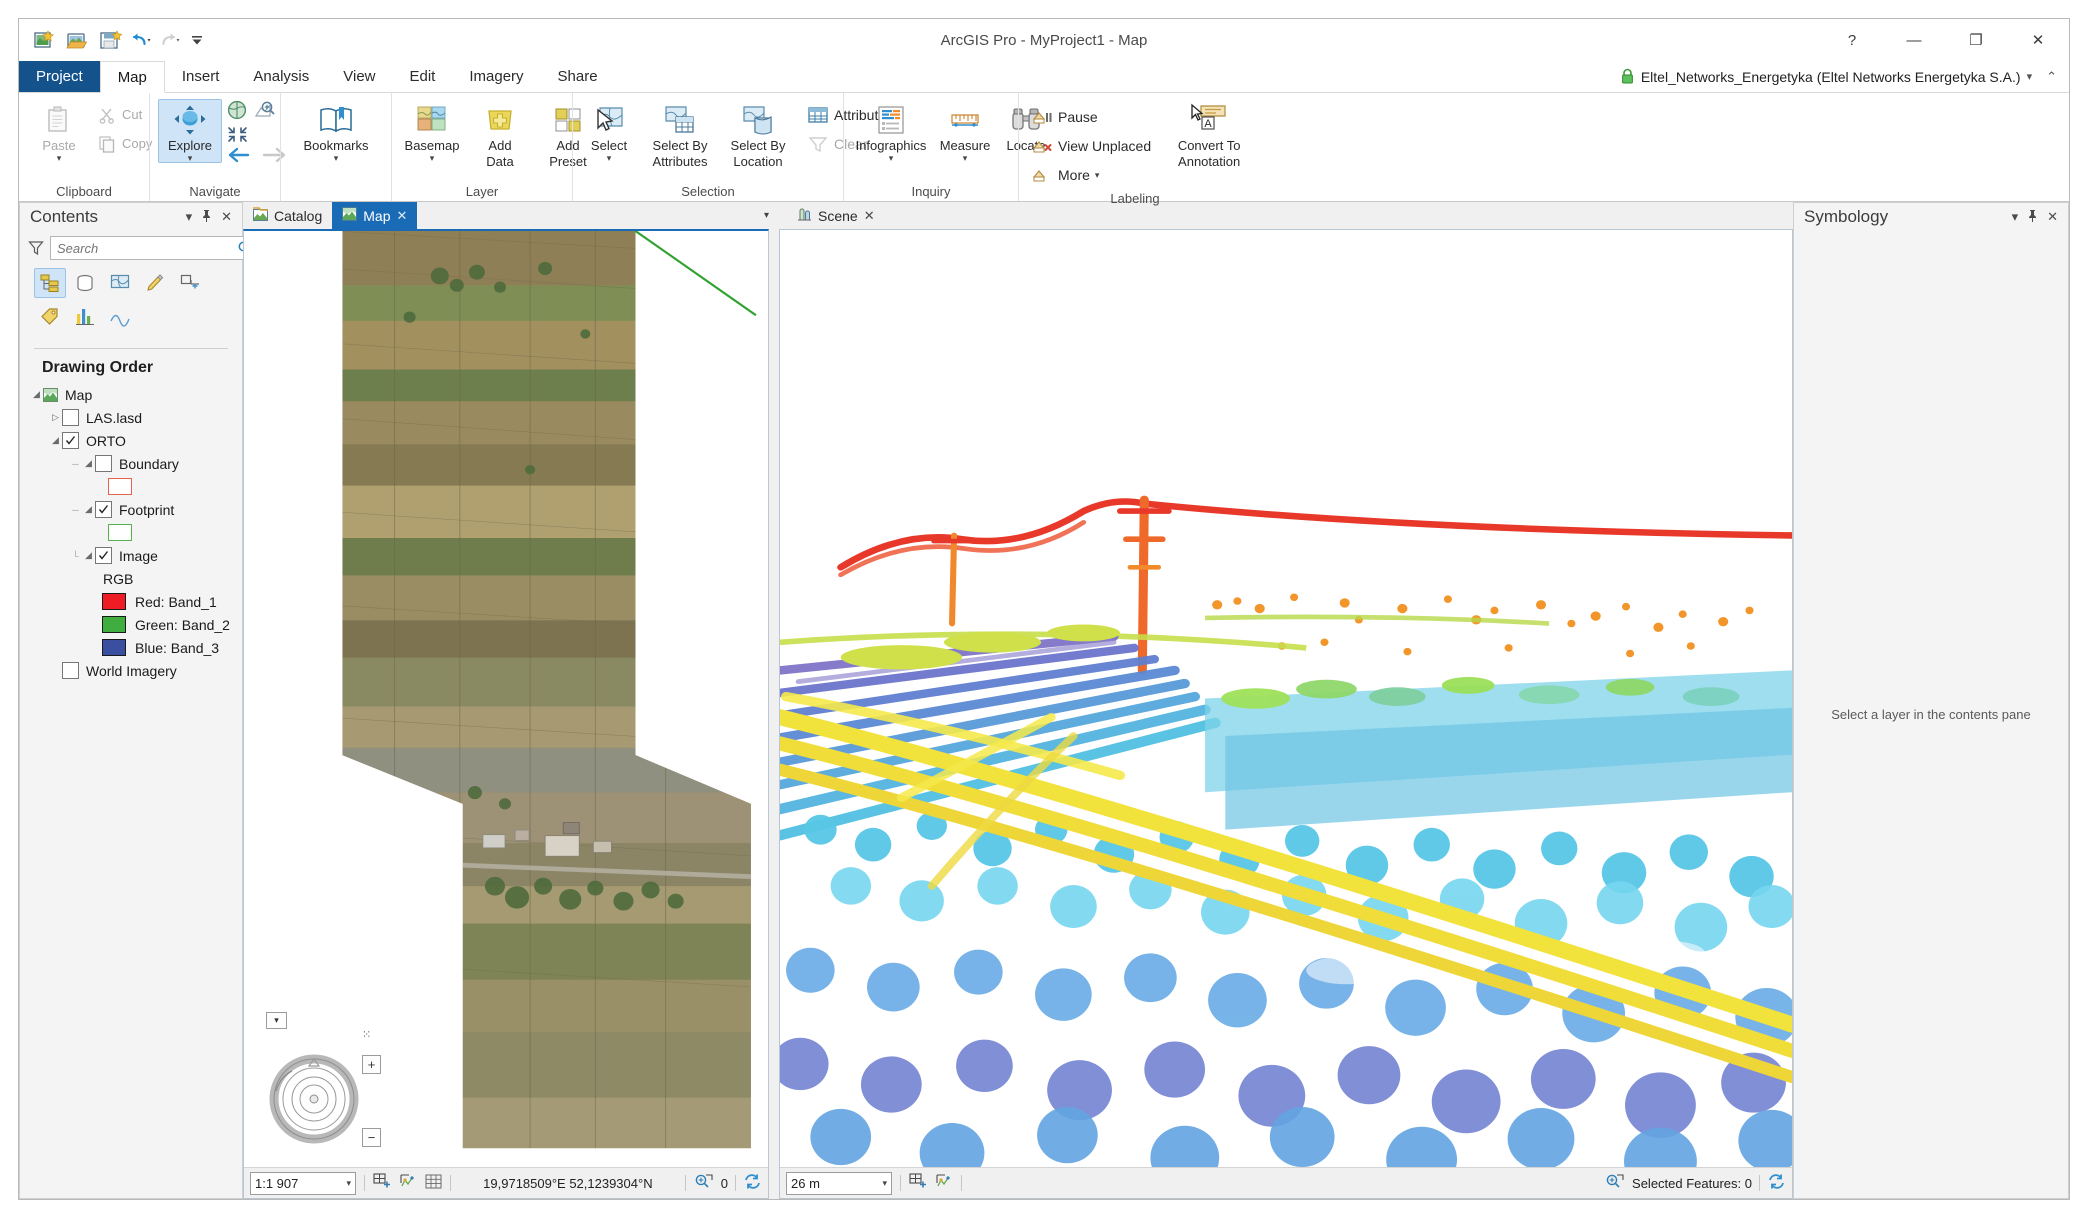  Describe the element at coordinates (965, 131) in the screenshot. I see `measure-button: Measure ▾` at that location.